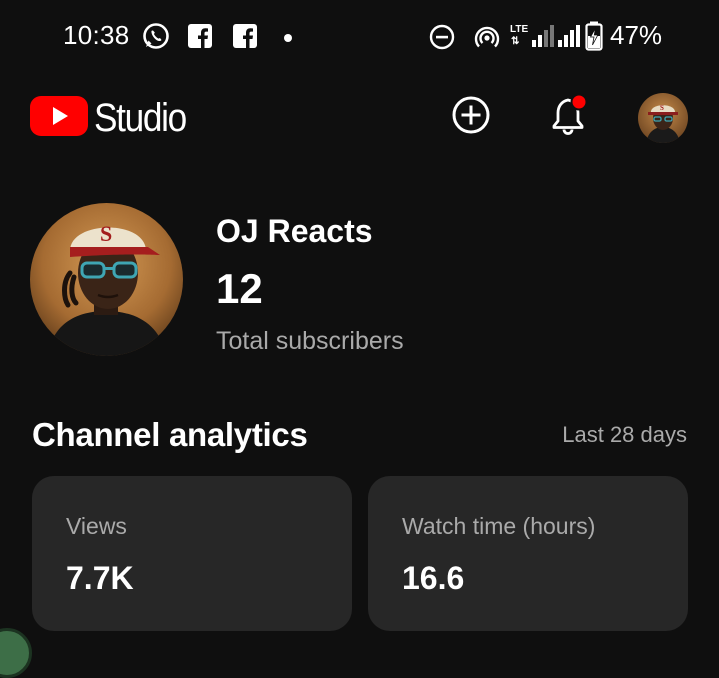 The image size is (719, 678). I want to click on views-card: Views 7.7K, so click(192, 553).